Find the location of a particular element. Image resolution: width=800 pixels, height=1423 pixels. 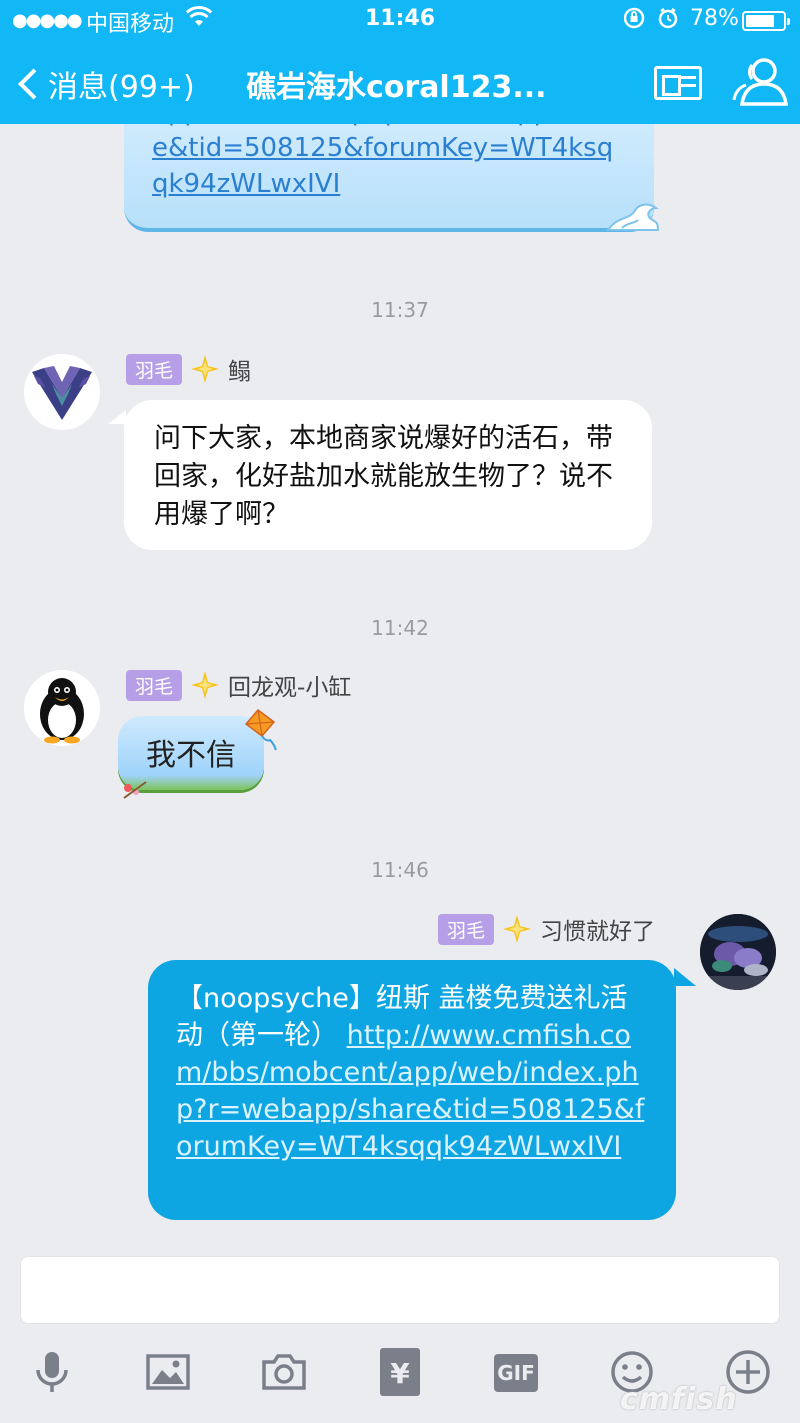

sender-meta: 羽毛 回龙观-小缸 is located at coordinates (238, 685).